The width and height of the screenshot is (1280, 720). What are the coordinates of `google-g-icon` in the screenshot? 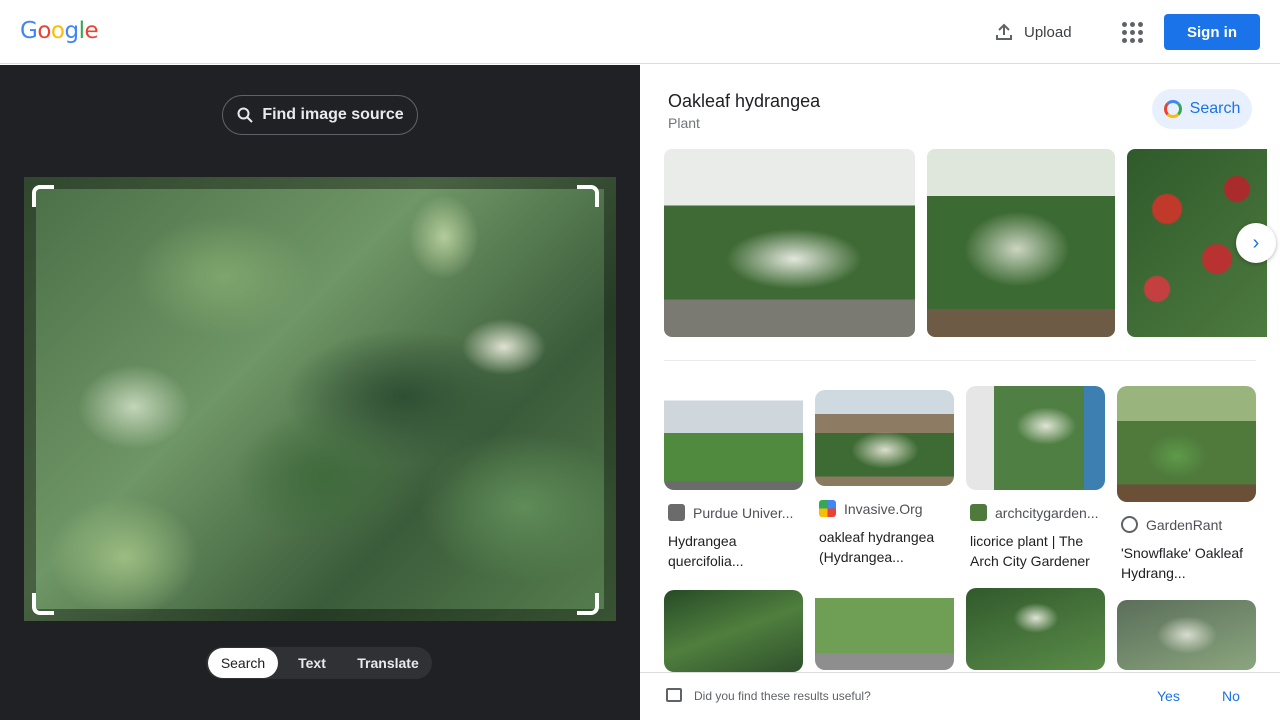 It's located at (1172, 109).